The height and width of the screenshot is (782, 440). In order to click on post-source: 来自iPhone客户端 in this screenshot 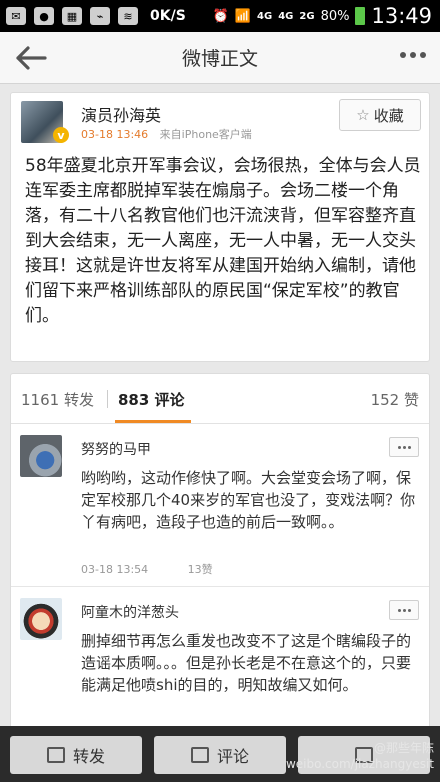, I will do `click(205, 134)`.